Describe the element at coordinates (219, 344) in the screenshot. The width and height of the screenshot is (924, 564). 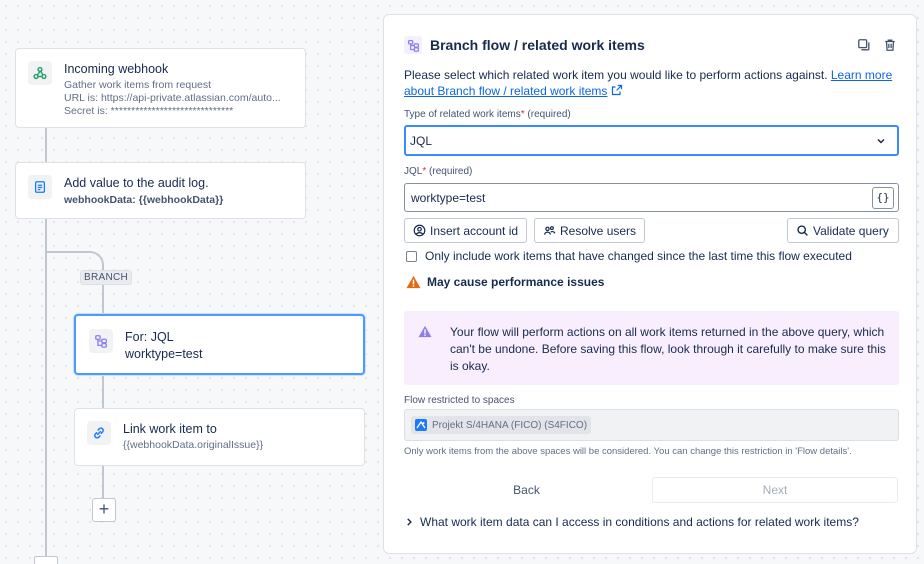
I see `branch-node-for-jql: For: JQL worktype=test` at that location.